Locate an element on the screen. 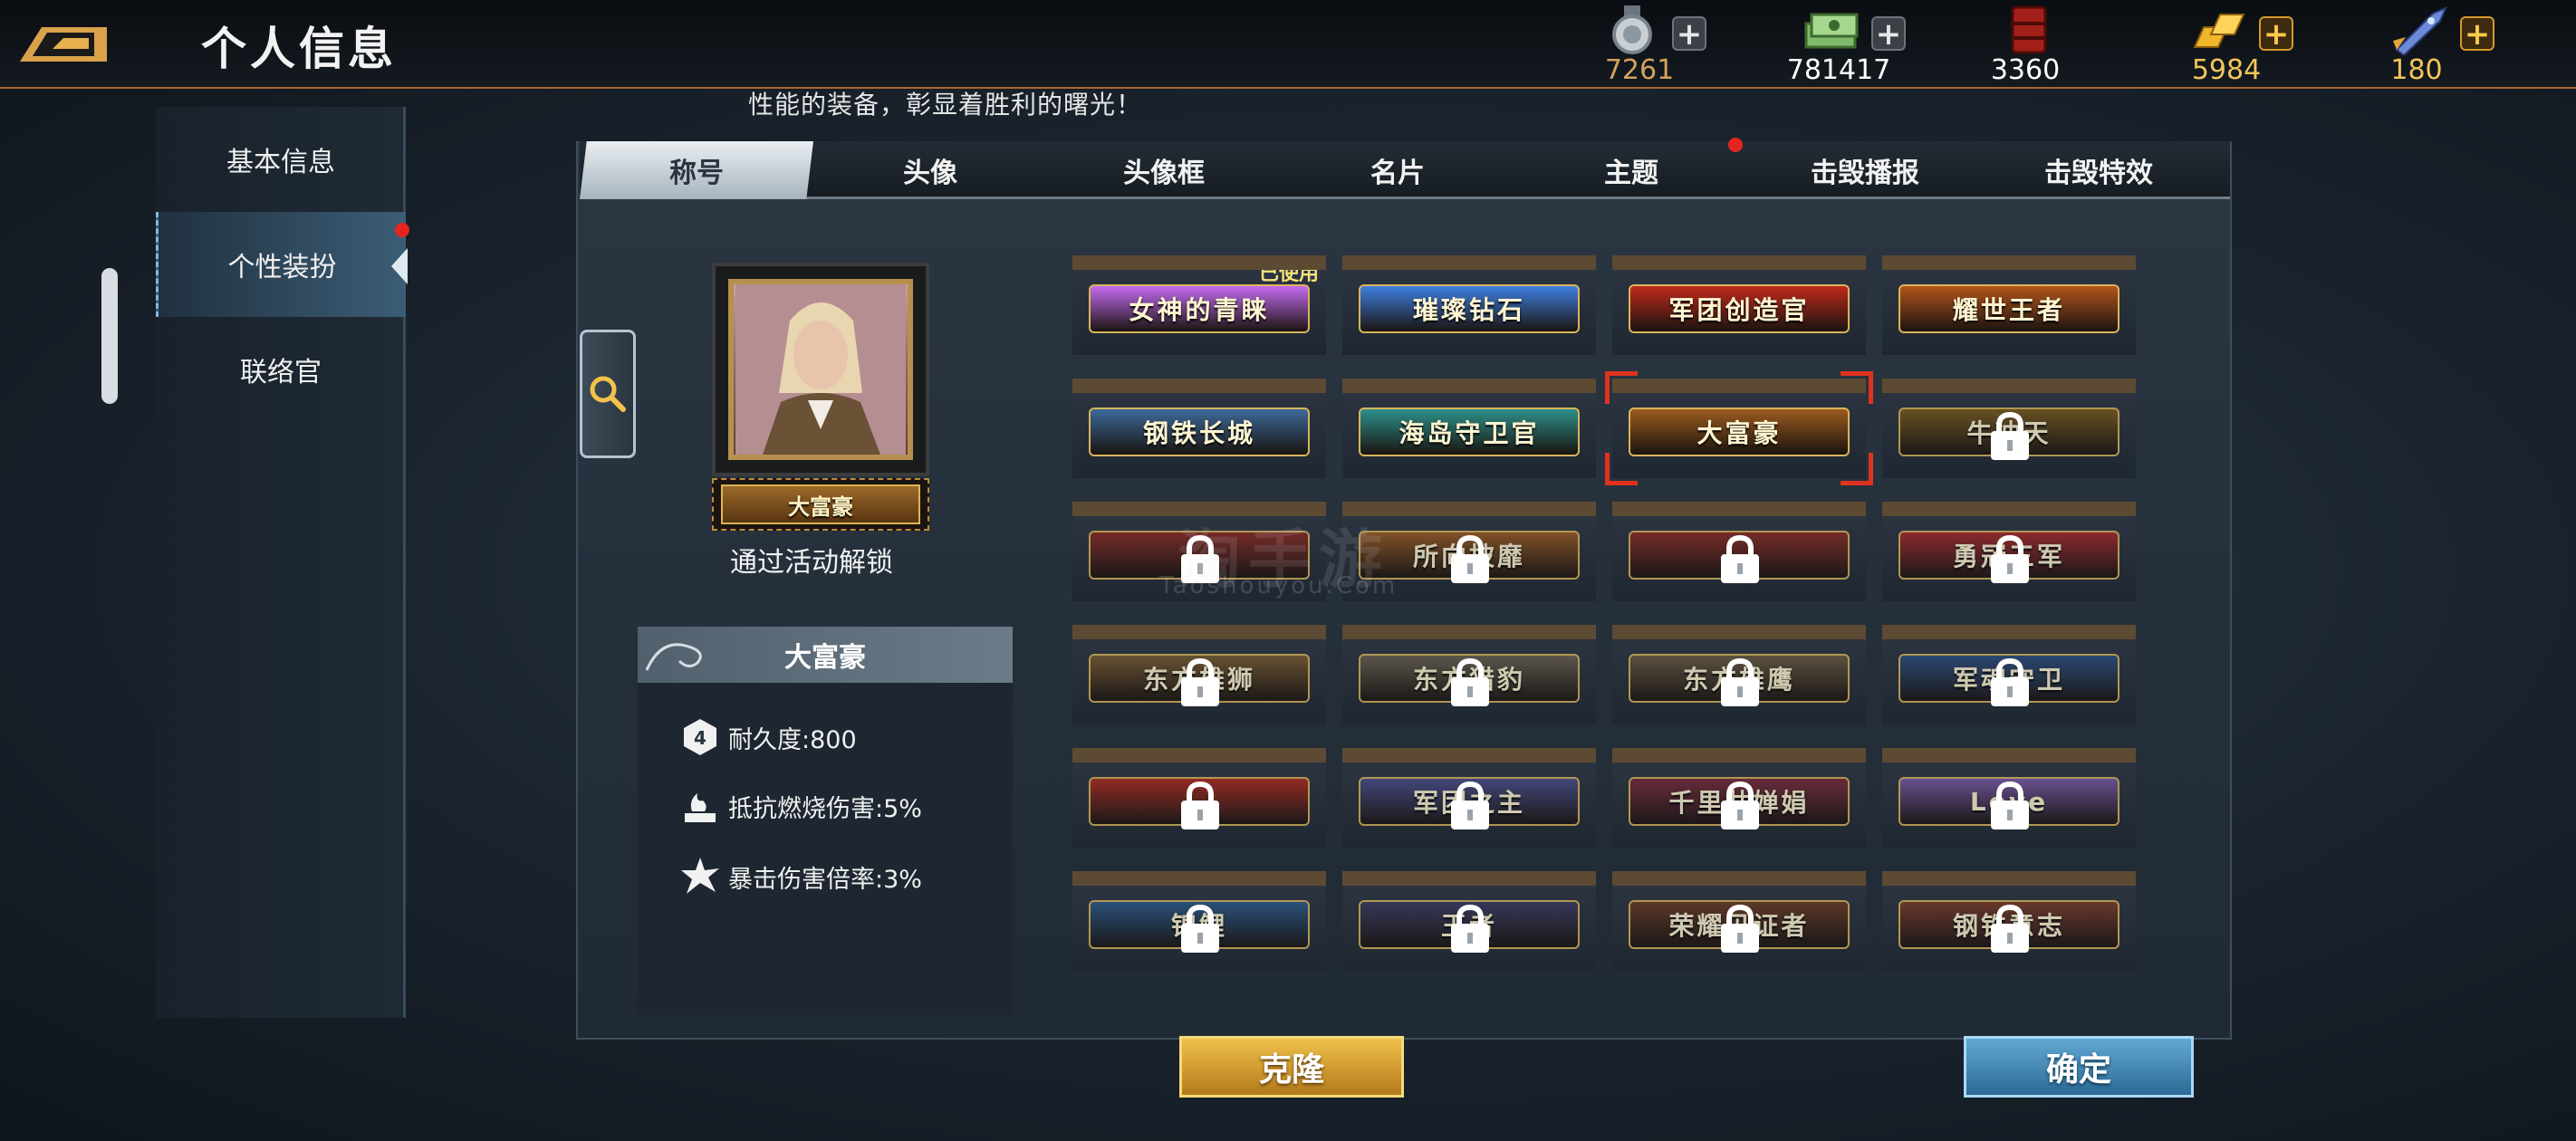 Image resolution: width=2576 pixels, height=1141 pixels. title-item: 荣耀见证者 is located at coordinates (1739, 921).